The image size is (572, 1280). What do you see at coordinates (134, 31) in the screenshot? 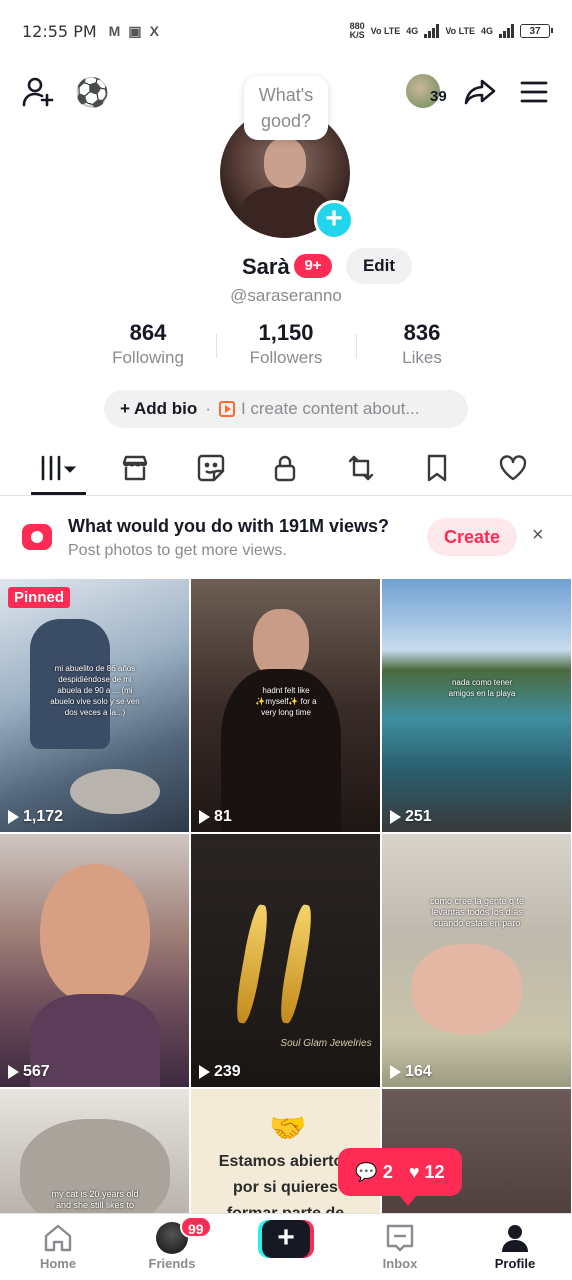
I see `notification-icons: M ▣ X` at bounding box center [134, 31].